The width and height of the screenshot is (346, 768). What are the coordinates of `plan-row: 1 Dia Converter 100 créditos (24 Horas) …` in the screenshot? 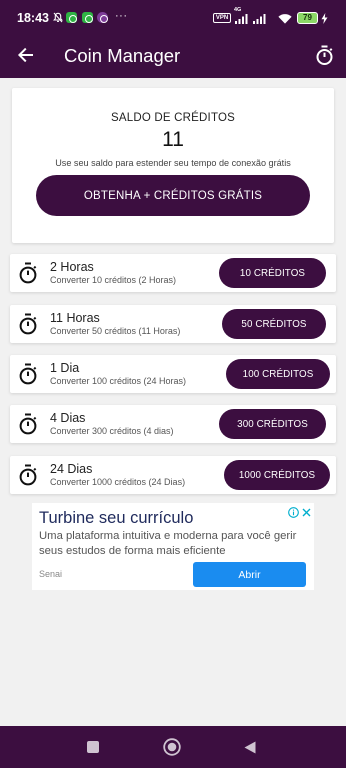 It's located at (173, 374).